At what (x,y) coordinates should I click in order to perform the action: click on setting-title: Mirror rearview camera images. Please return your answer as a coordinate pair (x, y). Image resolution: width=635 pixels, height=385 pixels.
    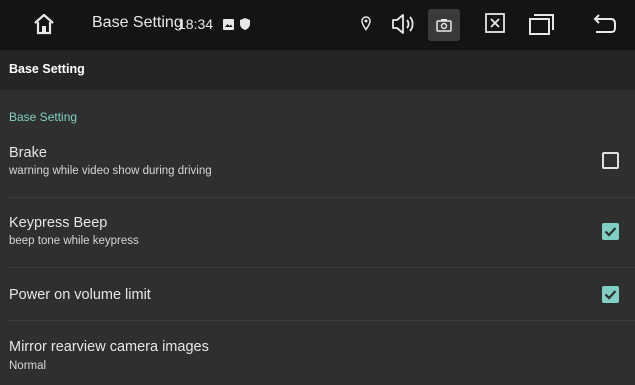
    Looking at the image, I should click on (109, 347).